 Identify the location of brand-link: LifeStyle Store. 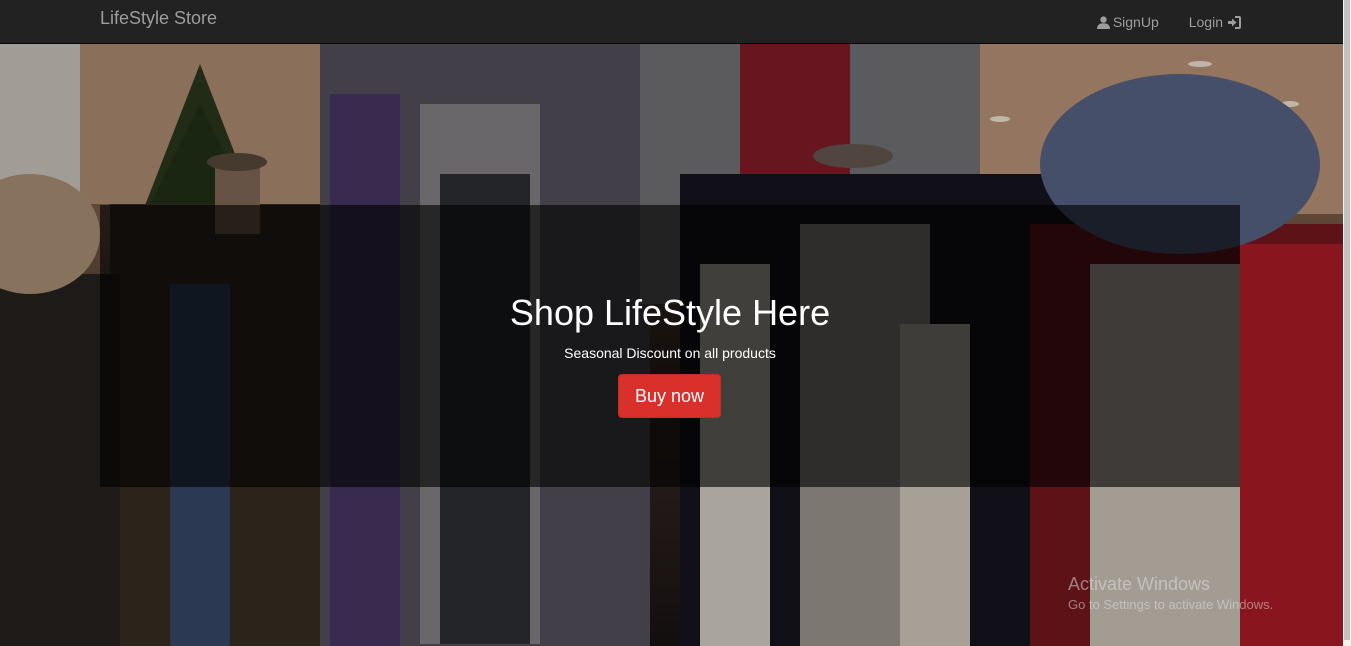
(158, 18).